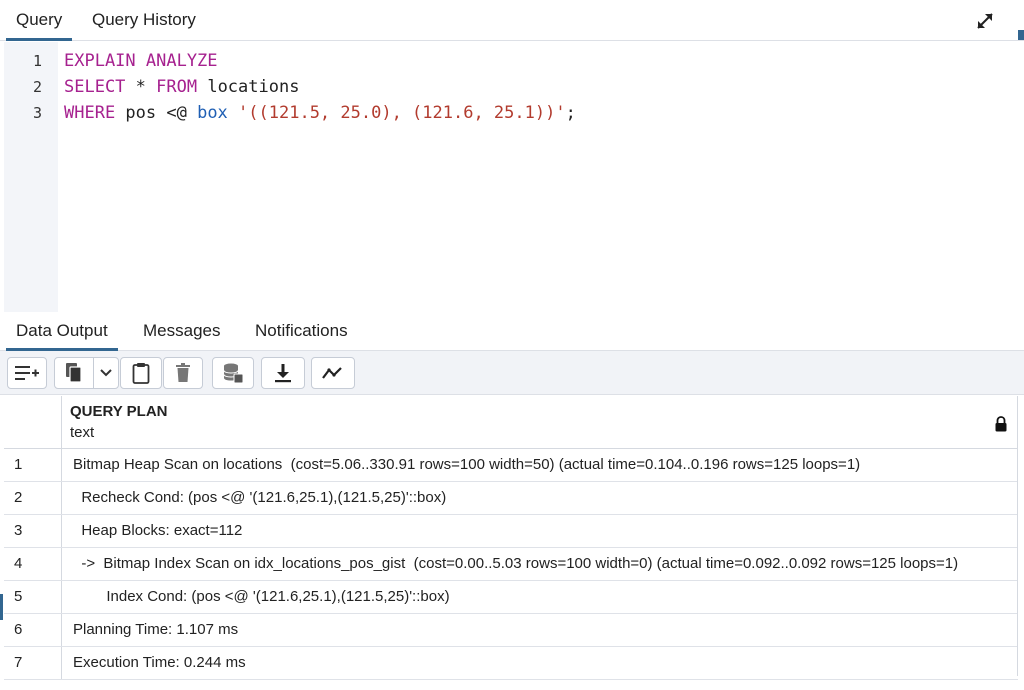  I want to click on table-row: 3 Heap Blocks: exact=112, so click(511, 531).